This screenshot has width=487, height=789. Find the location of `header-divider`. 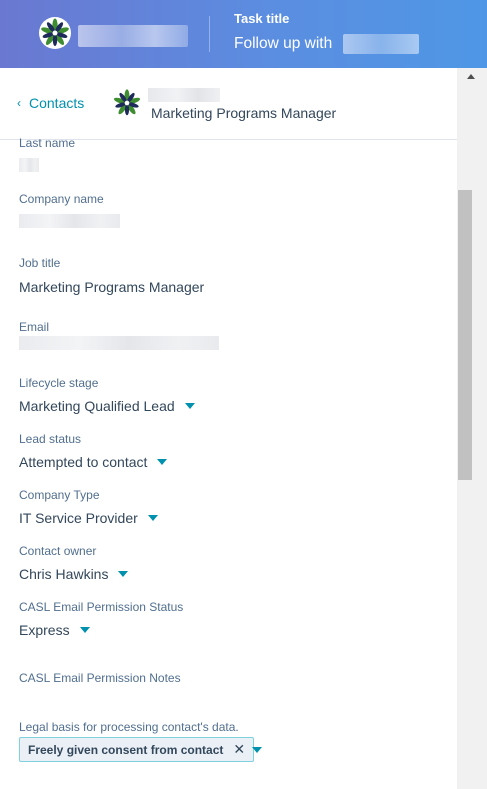

header-divider is located at coordinates (209, 34).